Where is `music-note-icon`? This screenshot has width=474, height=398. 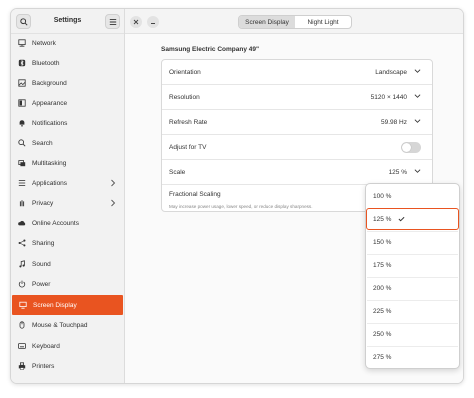 music-note-icon is located at coordinates (22, 264).